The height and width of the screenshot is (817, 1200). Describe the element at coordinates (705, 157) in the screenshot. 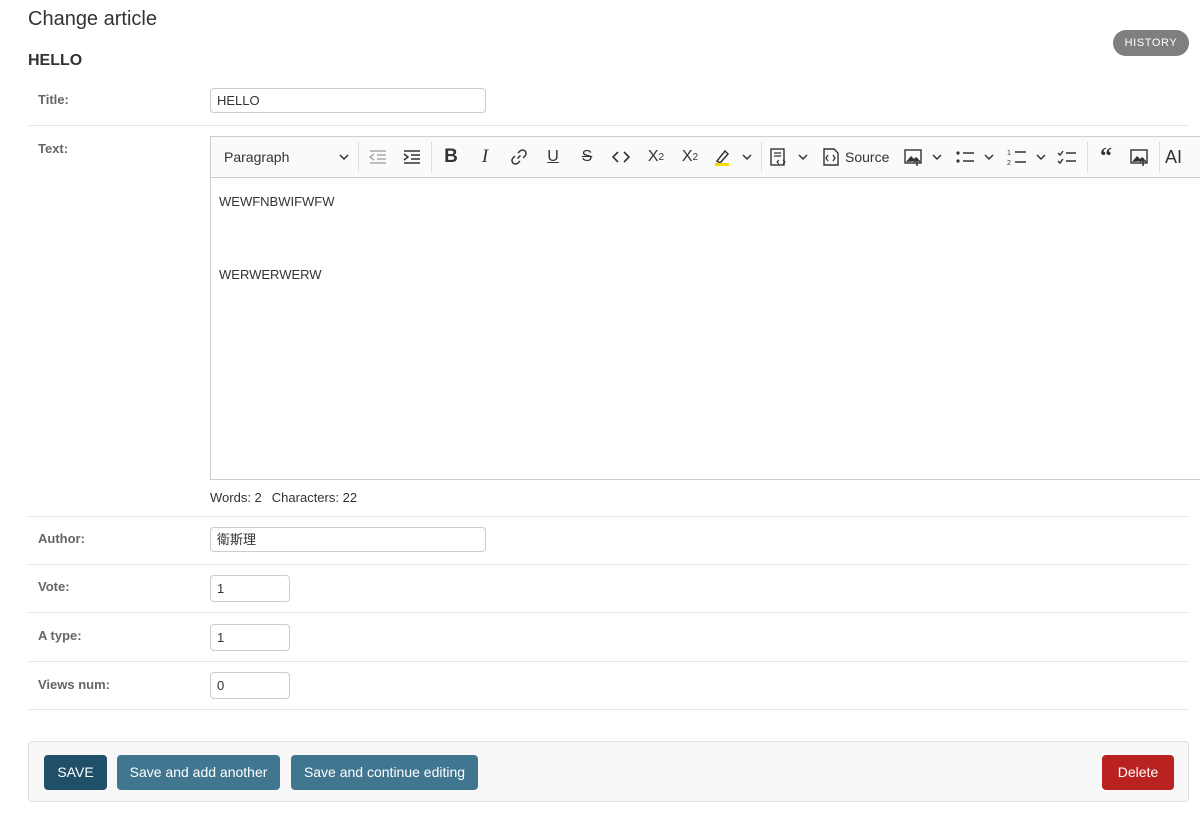

I see `editor-toolbar: Paragraph B I U S X2 X2 Source 1 2 “ AI` at that location.